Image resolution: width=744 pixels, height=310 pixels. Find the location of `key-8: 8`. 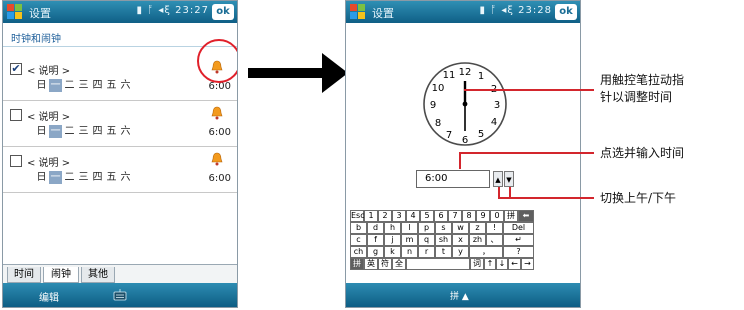

key-8: 8 is located at coordinates (469, 216).